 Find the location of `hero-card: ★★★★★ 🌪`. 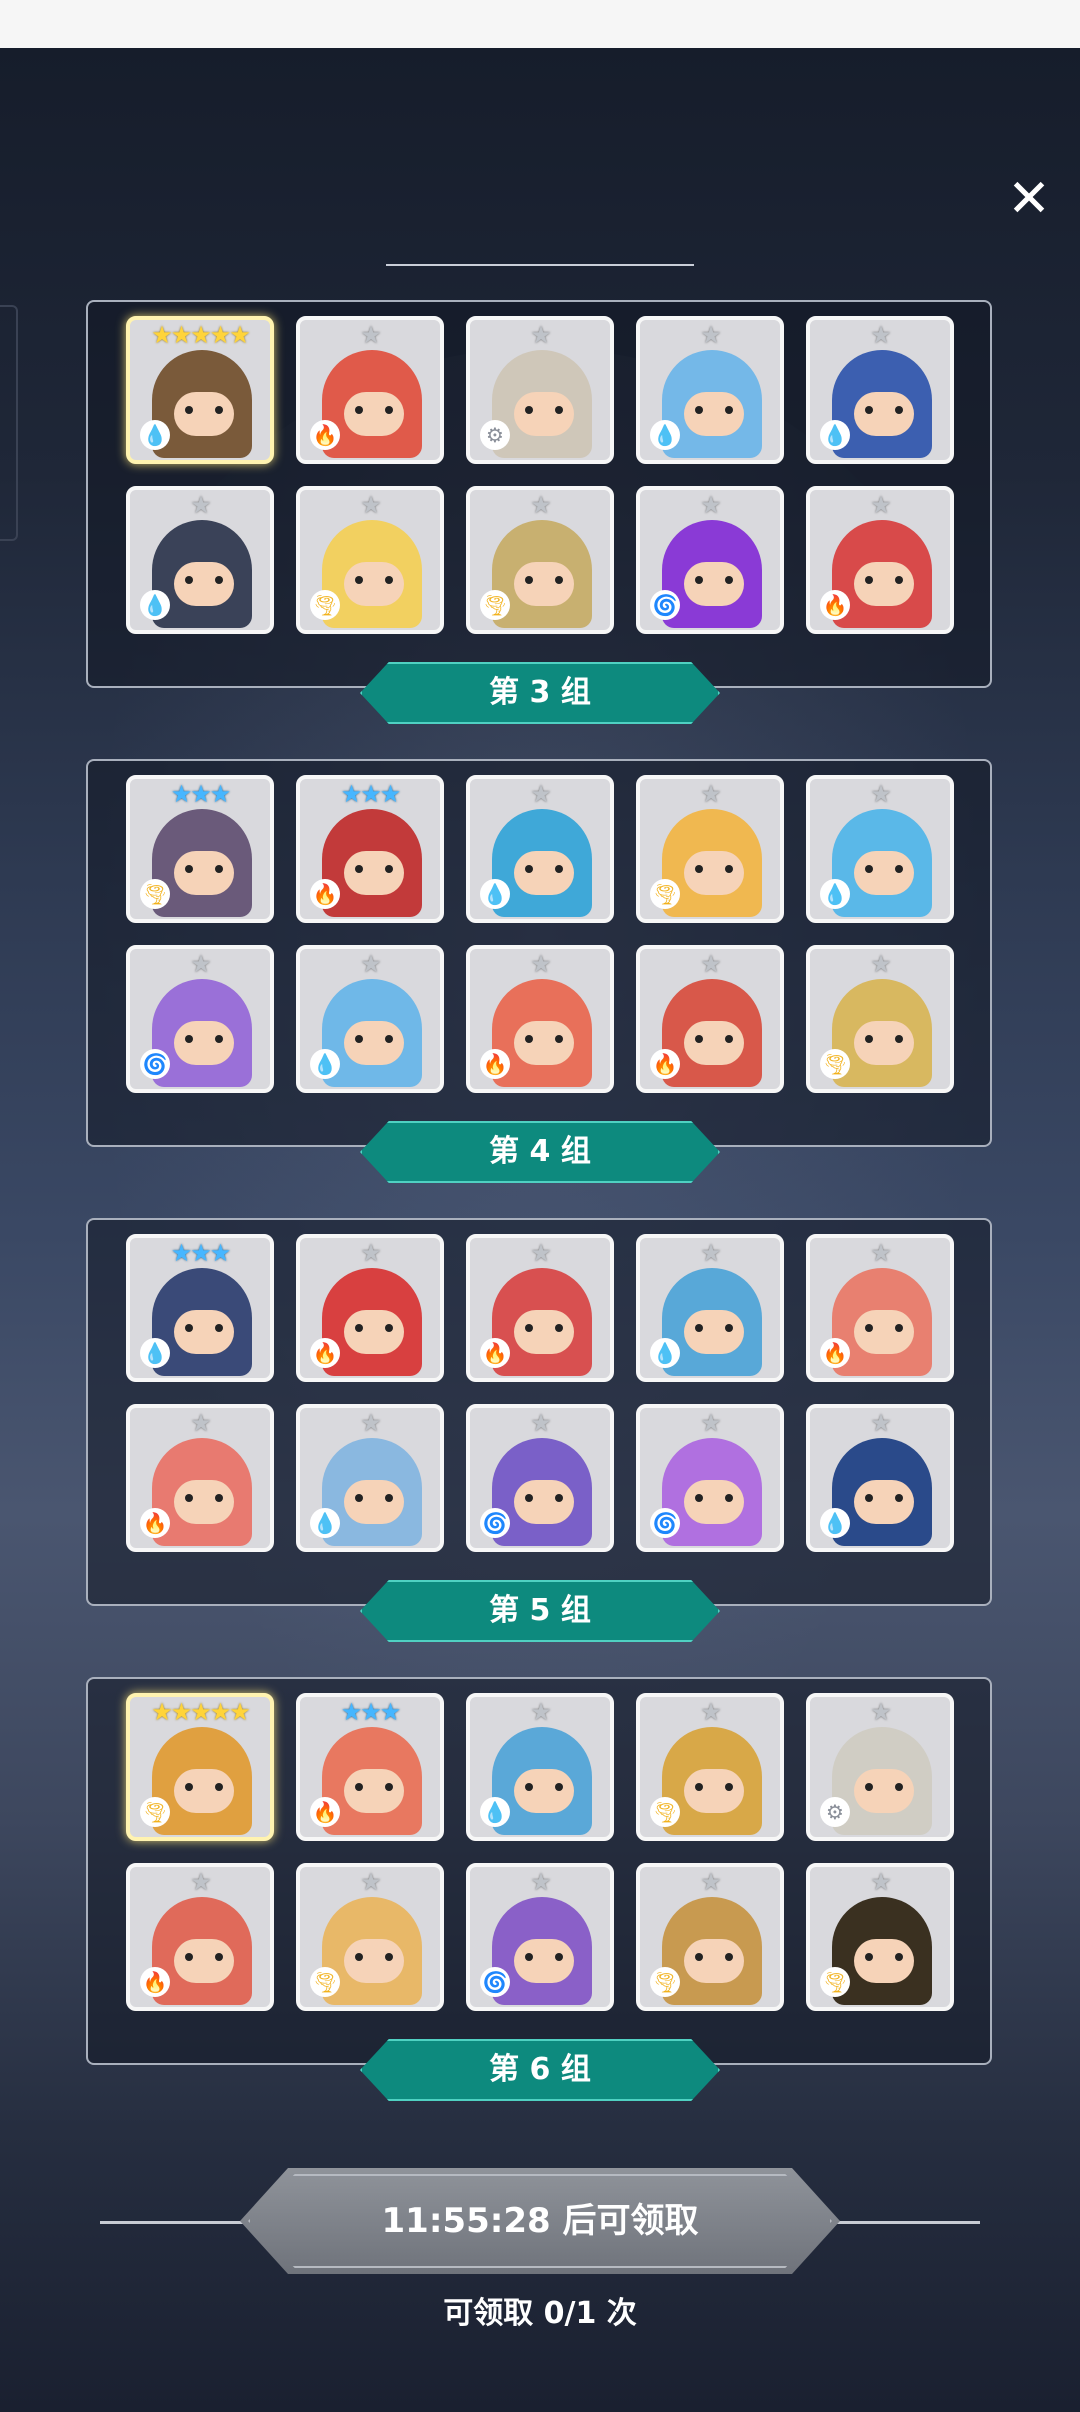

hero-card: ★★★★★ 🌪 is located at coordinates (200, 1767).